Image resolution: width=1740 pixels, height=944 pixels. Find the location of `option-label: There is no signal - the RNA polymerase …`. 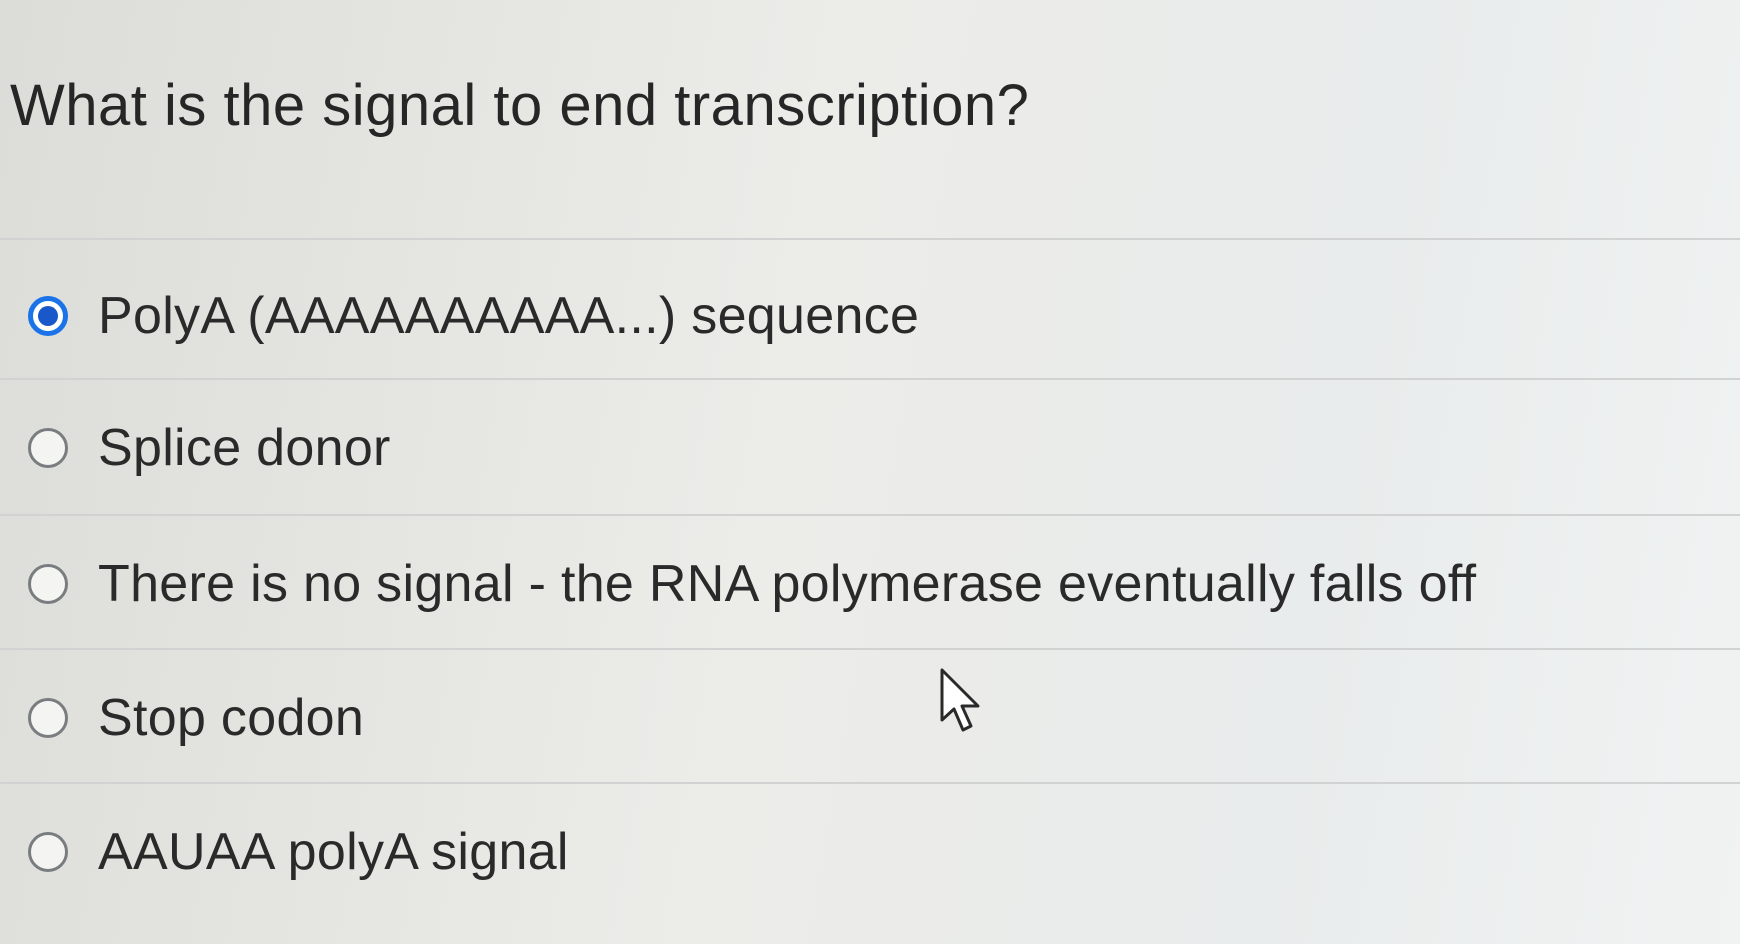

option-label: There is no signal - the RNA polymerase … is located at coordinates (787, 584).